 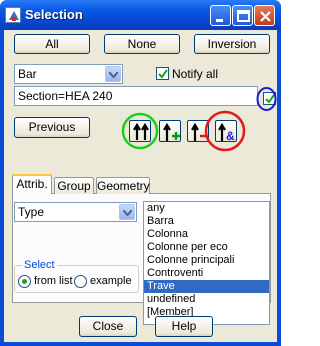 I want to click on list-item: any, so click(x=206, y=208).